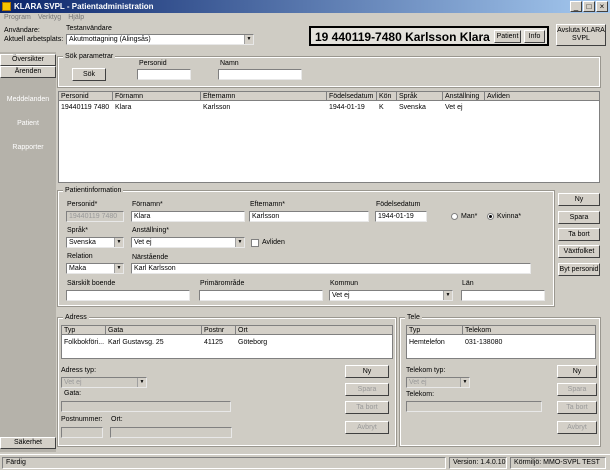 This screenshot has width=610, height=470. I want to click on address-cancel-button: Avbryt, so click(367, 427).